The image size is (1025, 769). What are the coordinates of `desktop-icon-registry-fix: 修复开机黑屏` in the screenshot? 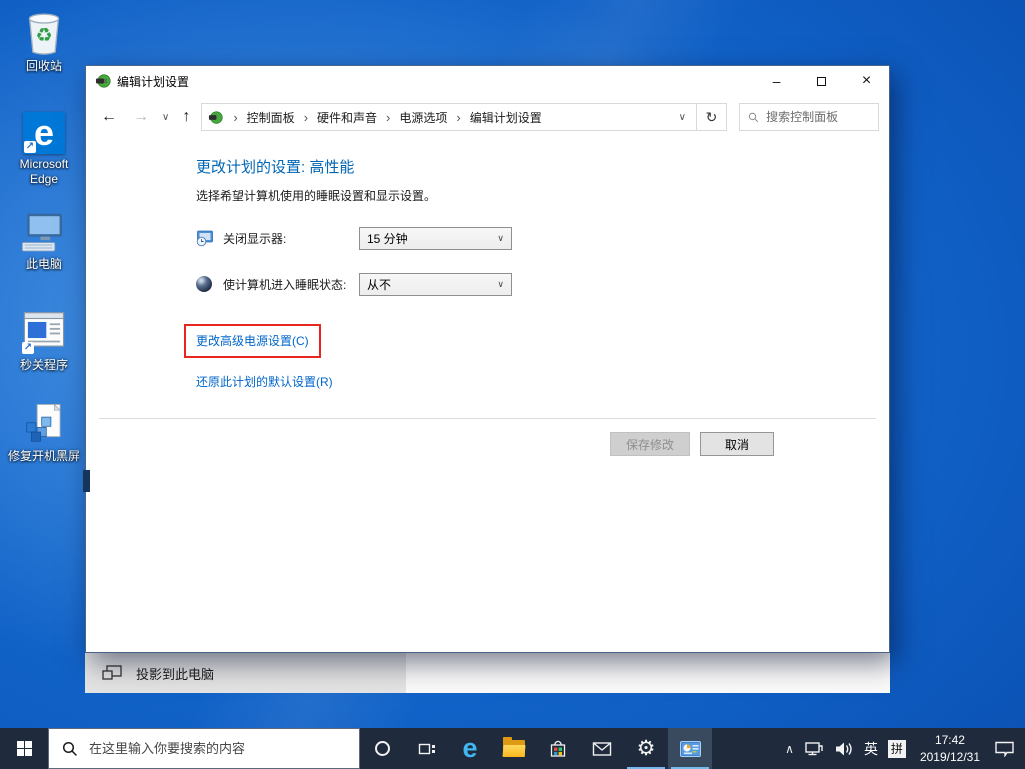 It's located at (44, 433).